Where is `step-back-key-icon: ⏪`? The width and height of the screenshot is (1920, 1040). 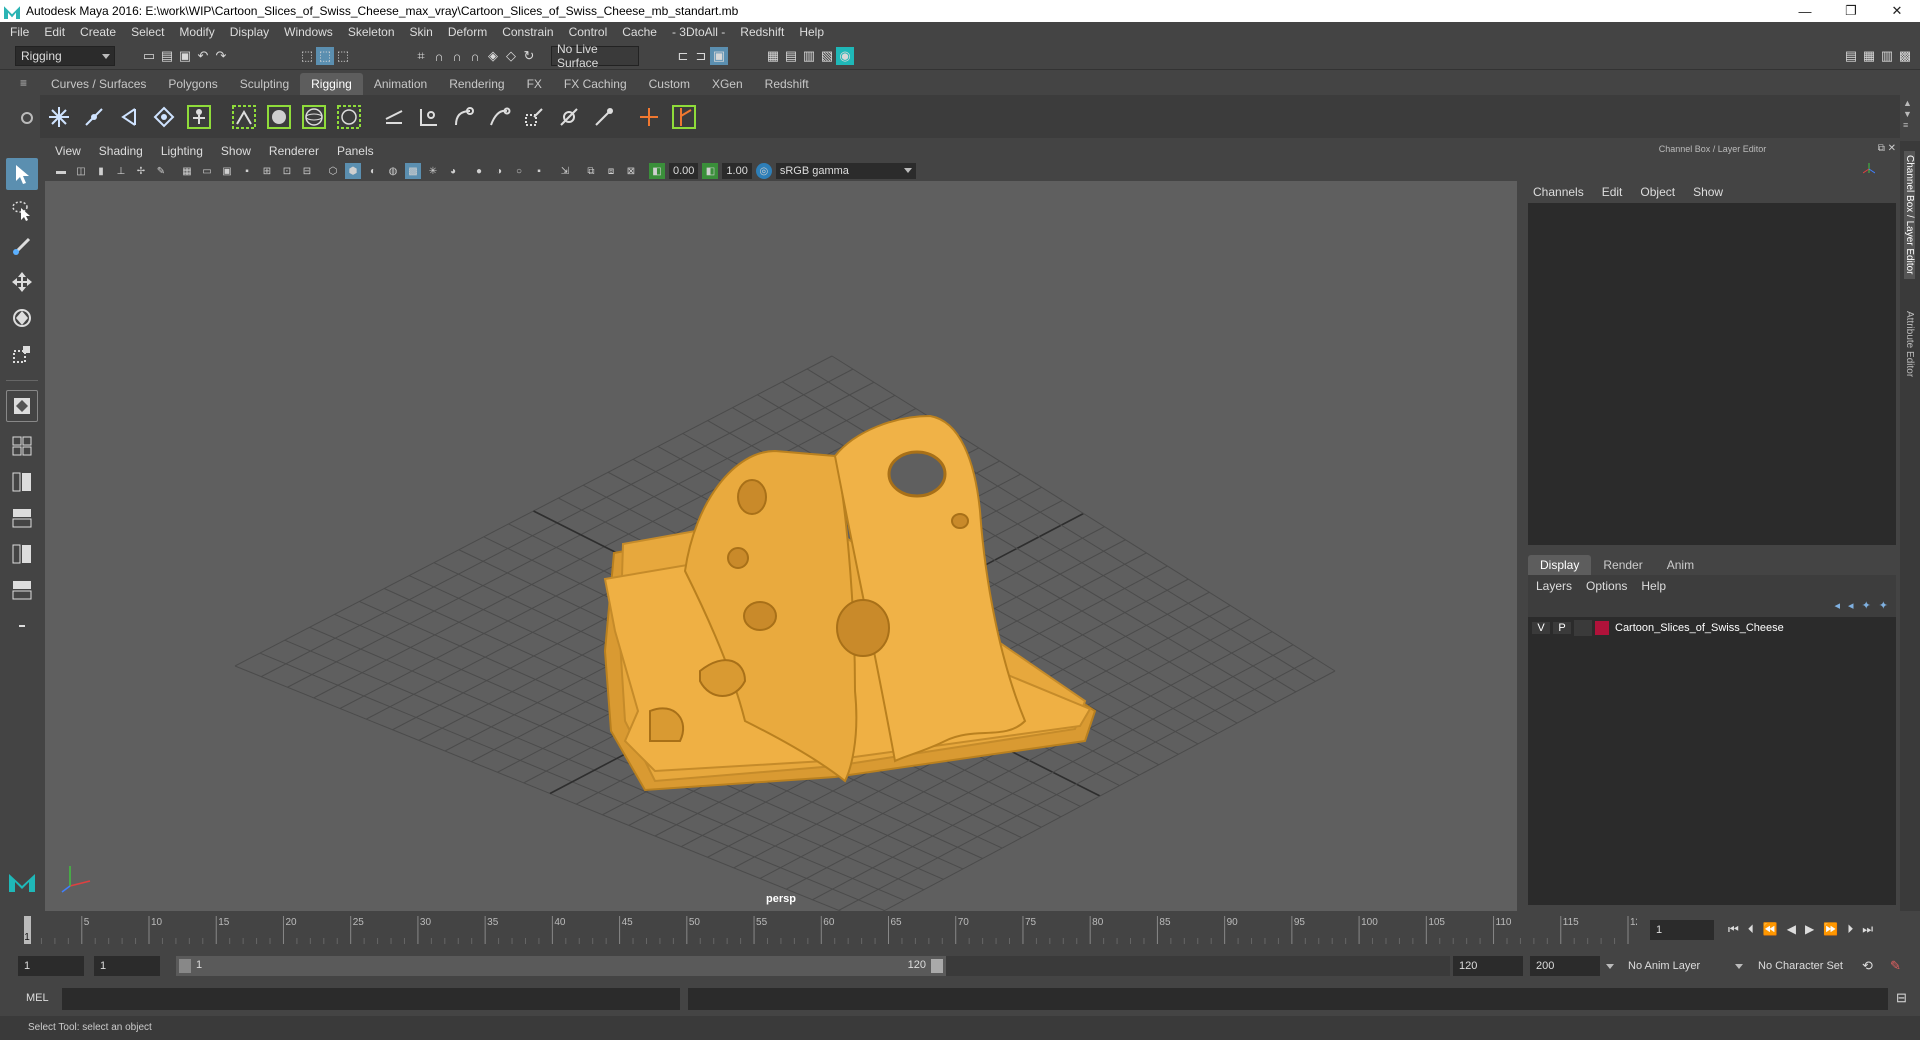 step-back-key-icon: ⏪ is located at coordinates (1770, 929).